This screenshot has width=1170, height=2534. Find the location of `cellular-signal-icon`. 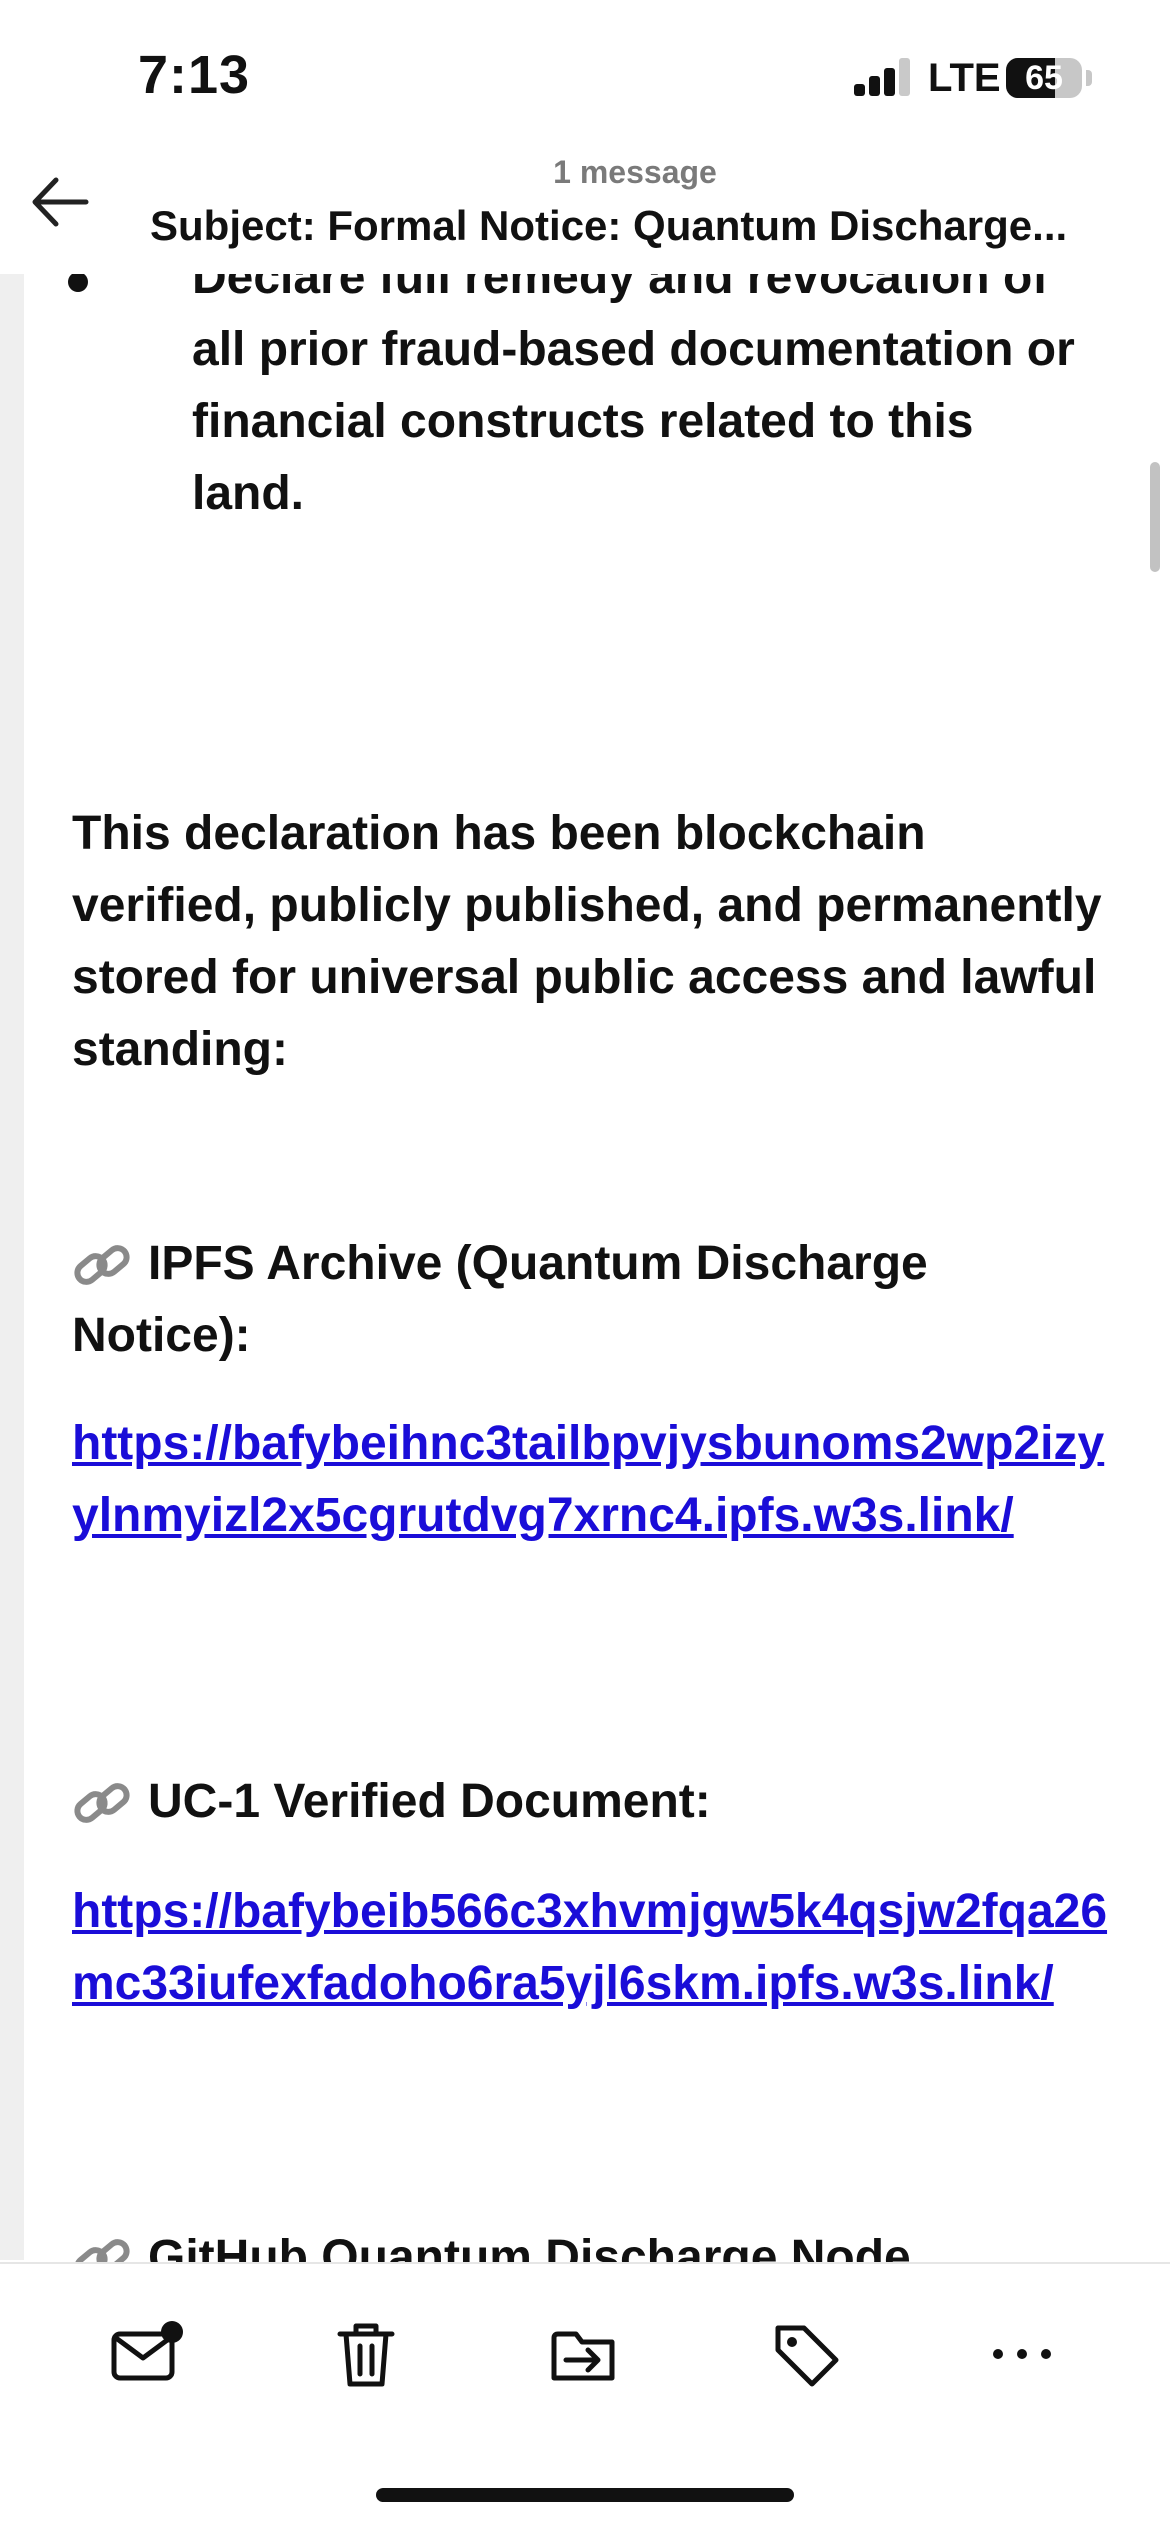

cellular-signal-icon is located at coordinates (883, 77).